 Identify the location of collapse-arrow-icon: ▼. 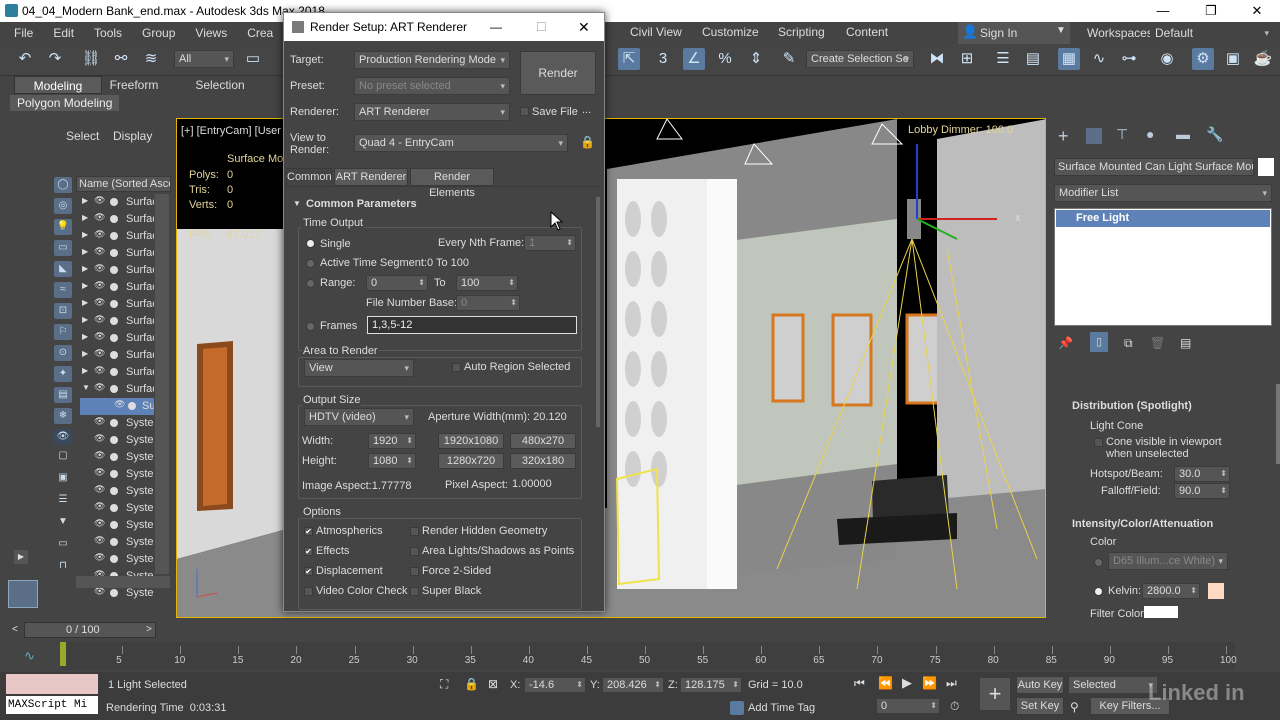
(86, 387).